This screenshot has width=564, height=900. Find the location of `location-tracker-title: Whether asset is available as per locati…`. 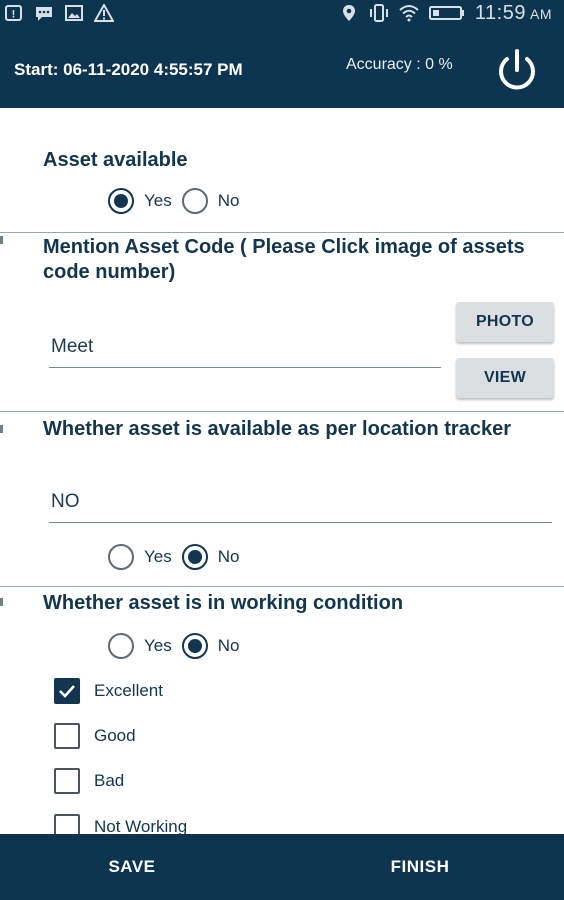

location-tracker-title: Whether asset is available as per locati… is located at coordinates (277, 429).